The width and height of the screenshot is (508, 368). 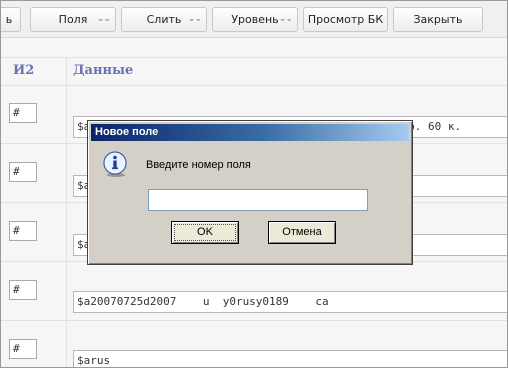 What do you see at coordinates (127, 132) in the screenshot?
I see `dialog-title: Новое поле` at bounding box center [127, 132].